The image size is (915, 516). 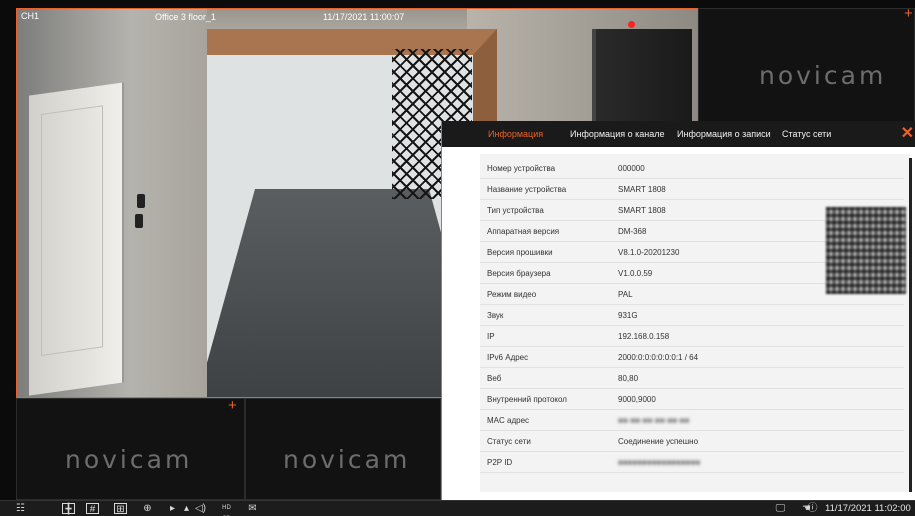 What do you see at coordinates (780, 508) in the screenshot?
I see `network-icon: 🖵` at bounding box center [780, 508].